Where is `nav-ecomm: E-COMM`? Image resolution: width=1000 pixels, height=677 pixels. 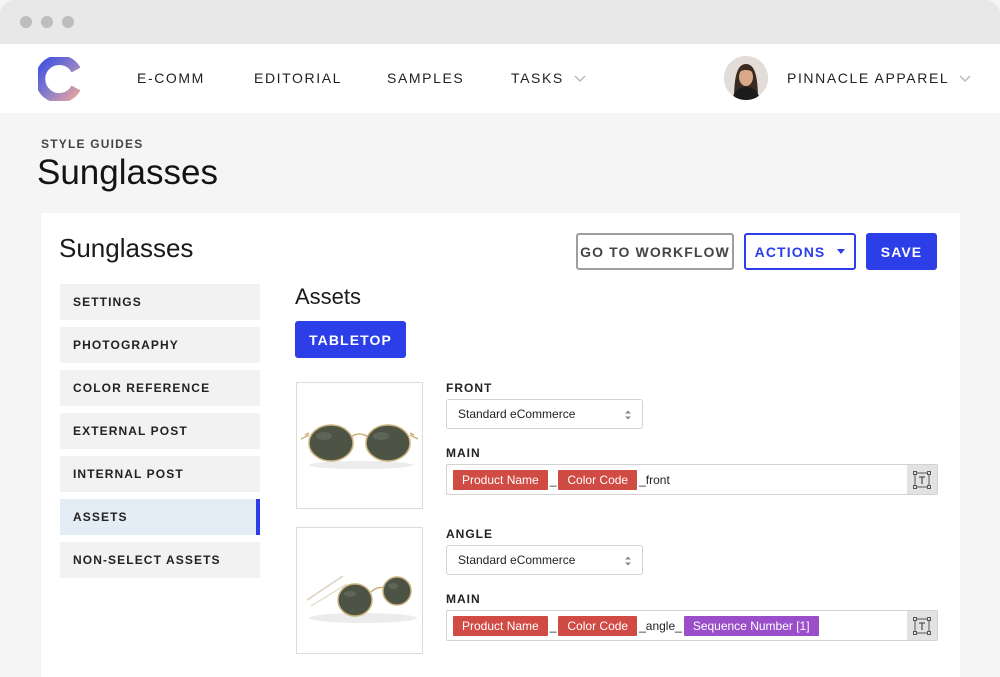
nav-ecomm: E-COMM is located at coordinates (171, 78).